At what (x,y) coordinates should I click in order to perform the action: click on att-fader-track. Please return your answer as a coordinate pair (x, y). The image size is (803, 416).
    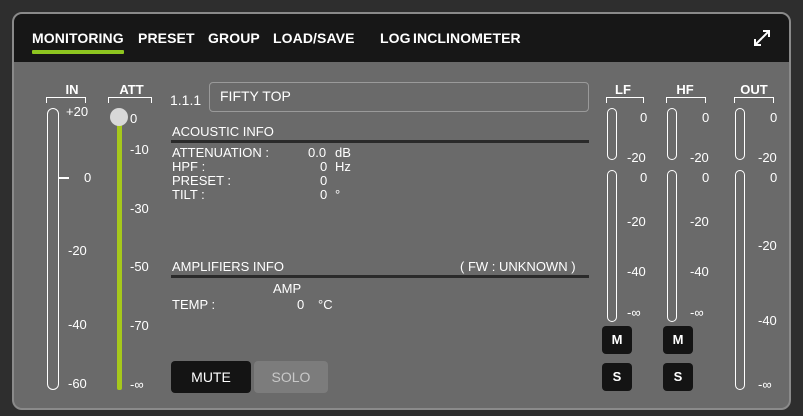
    Looking at the image, I should click on (119, 254).